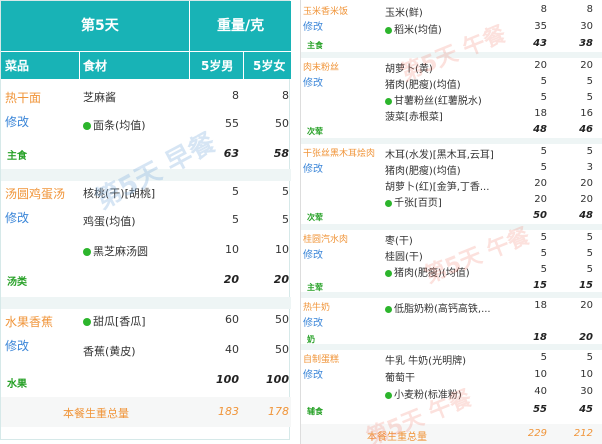 The width and height of the screenshot is (602, 444). I want to click on total-male: 55, so click(540, 409).